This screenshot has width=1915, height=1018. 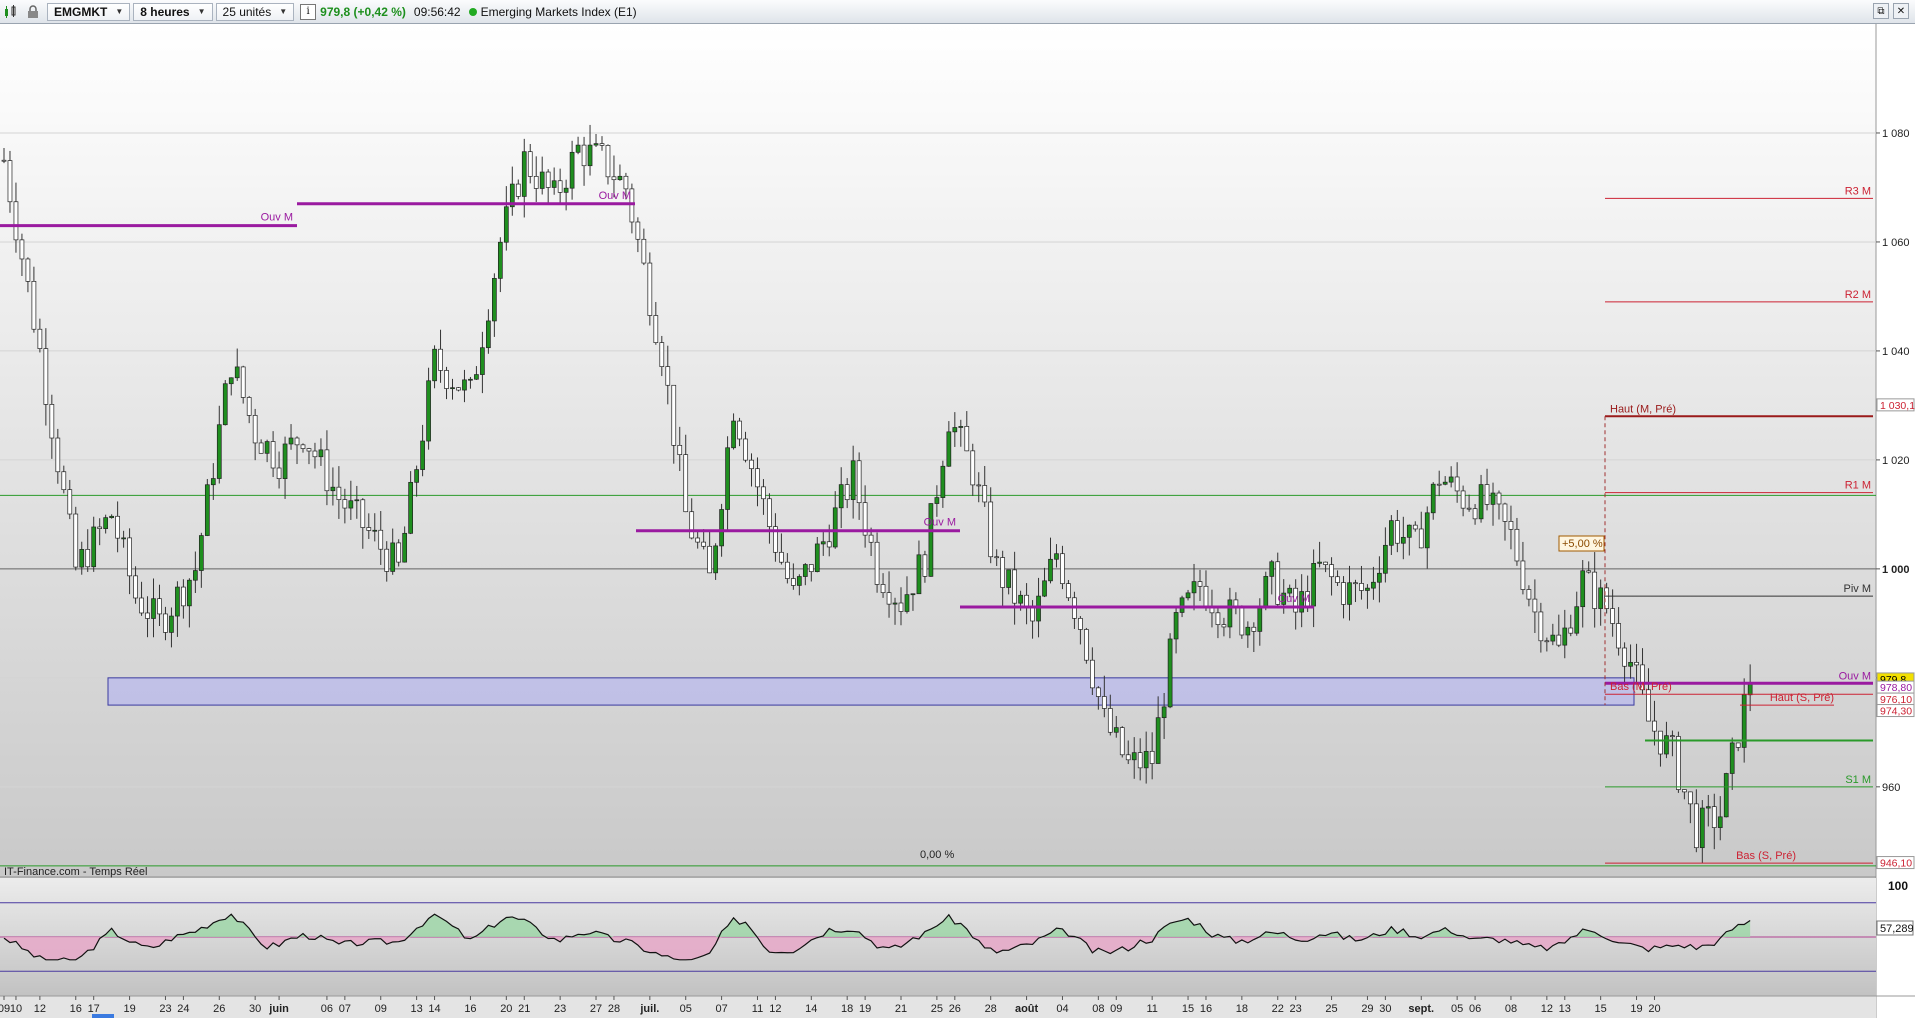 What do you see at coordinates (1897, 929) in the screenshot?
I see `oscillator-value: 57,289` at bounding box center [1897, 929].